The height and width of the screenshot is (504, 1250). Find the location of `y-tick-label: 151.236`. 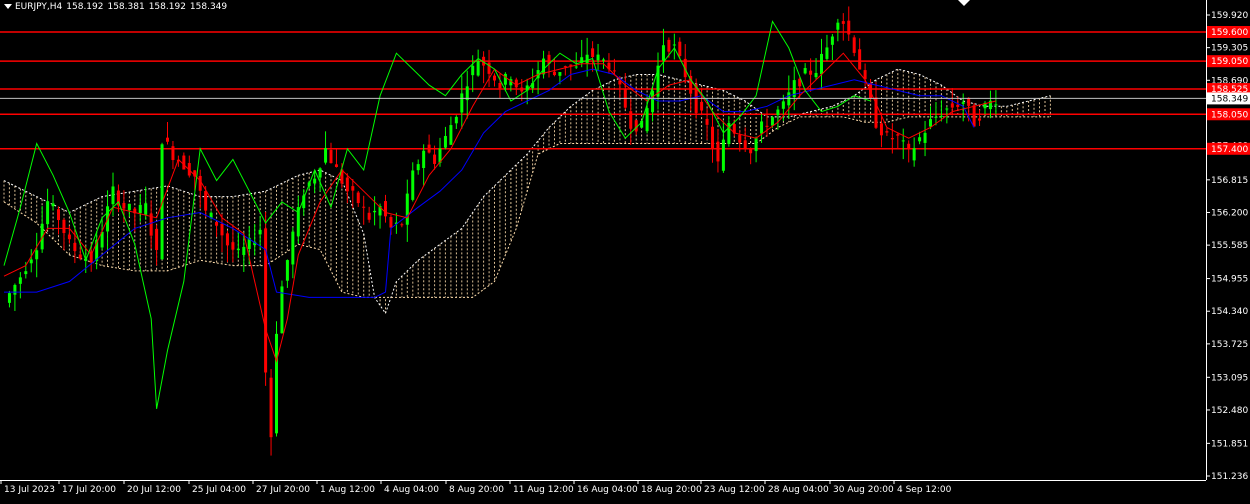

y-tick-label: 151.236 is located at coordinates (1229, 477).